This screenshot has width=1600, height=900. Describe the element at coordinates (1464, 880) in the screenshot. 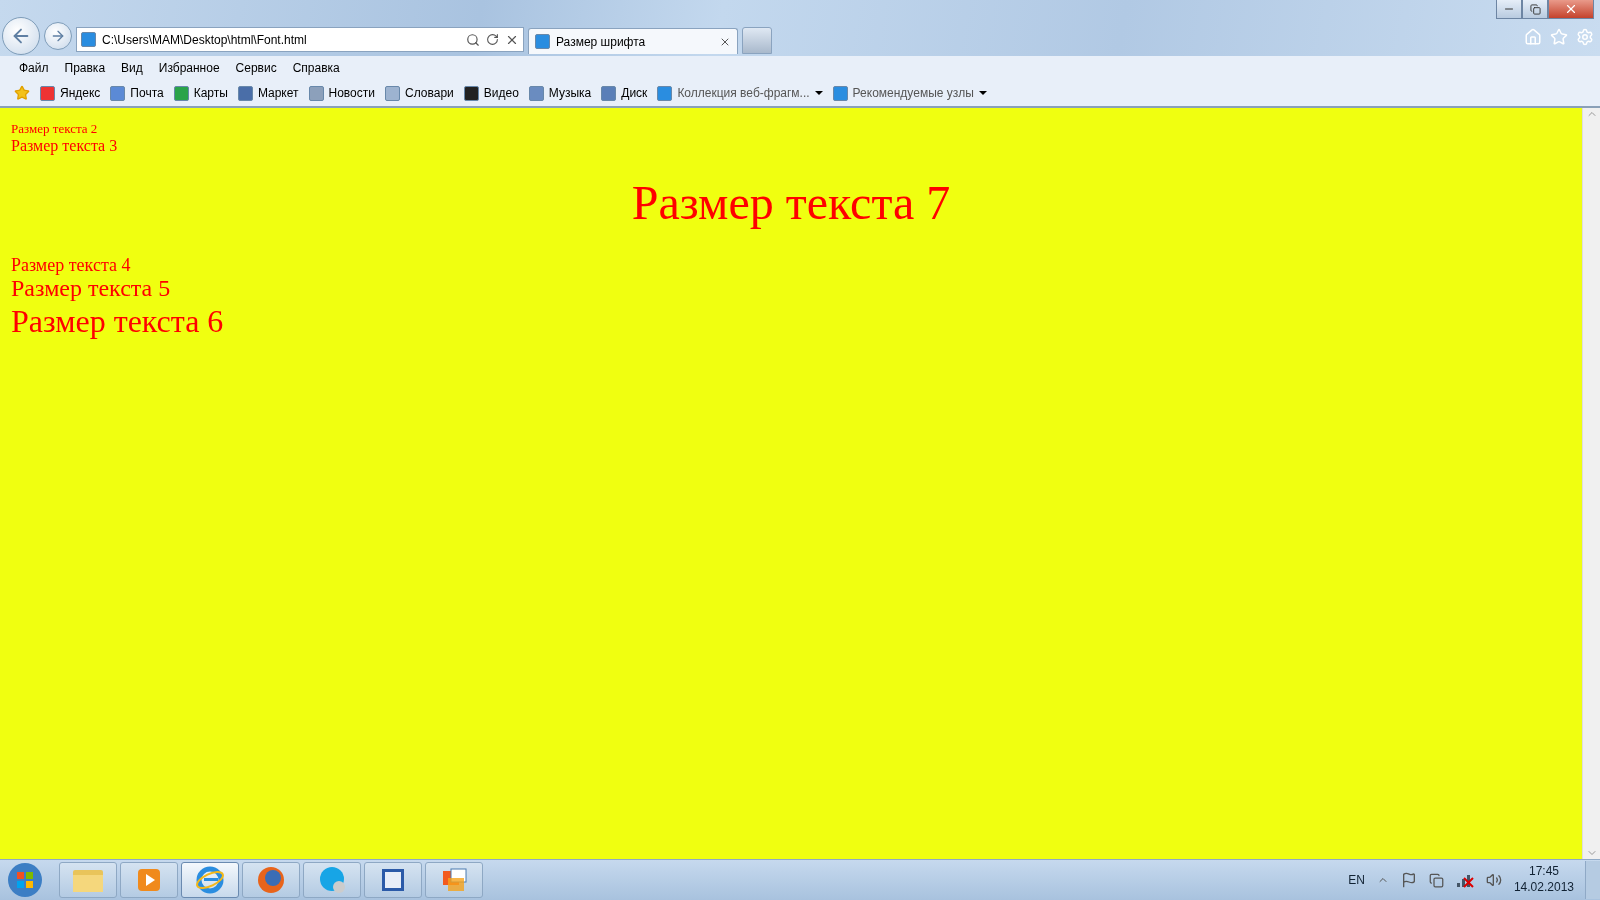

I see `signal-bars-icon` at that location.